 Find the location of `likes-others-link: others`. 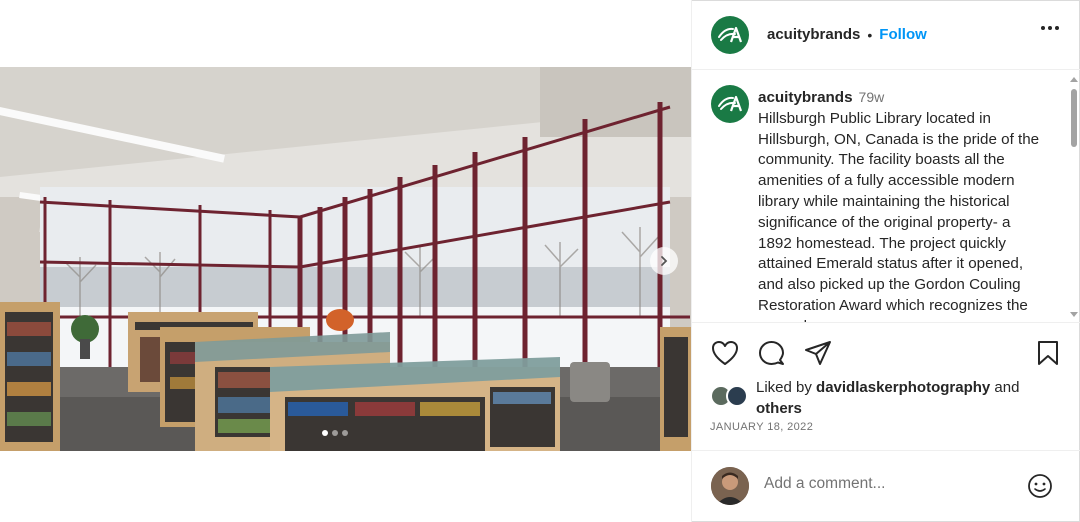

likes-others-link: others is located at coordinates (779, 408).